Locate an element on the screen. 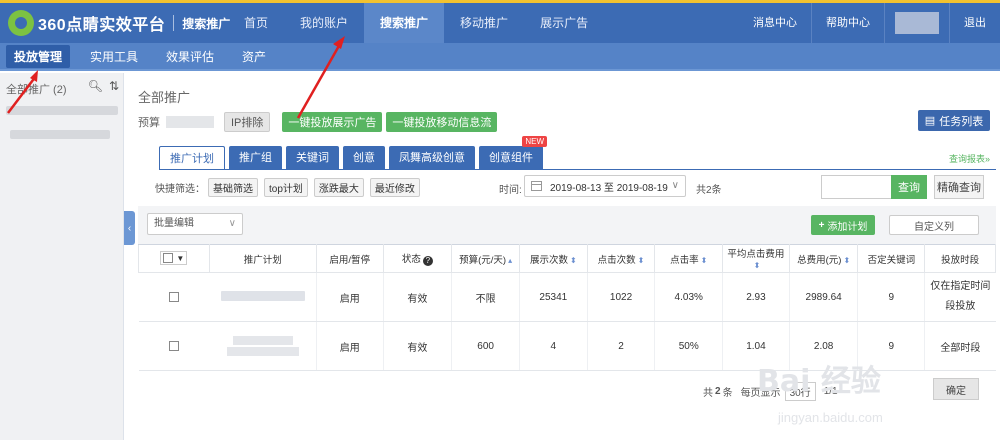 The image size is (1000, 440). quick-filter-top: top计划 is located at coordinates (286, 187).